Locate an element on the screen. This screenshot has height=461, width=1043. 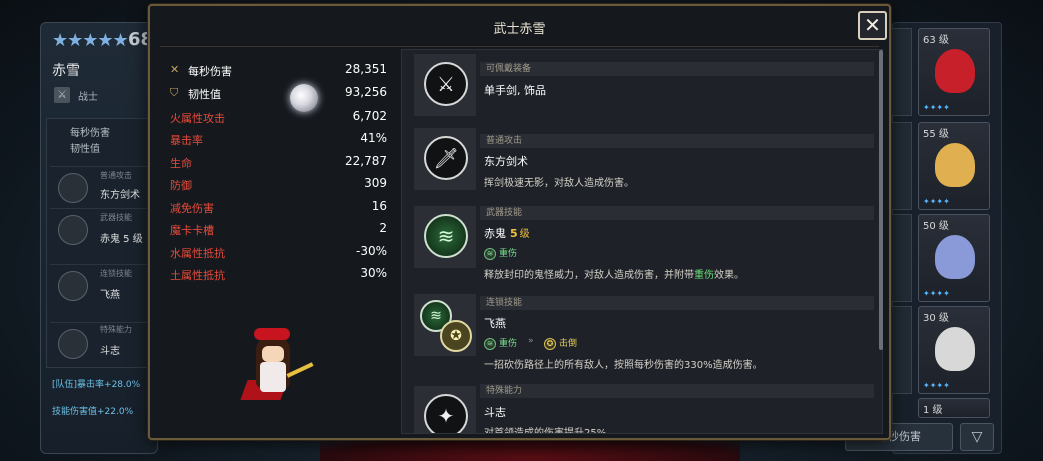
stat-row: 魔卡卡槽 2 is located at coordinates (274, 229).